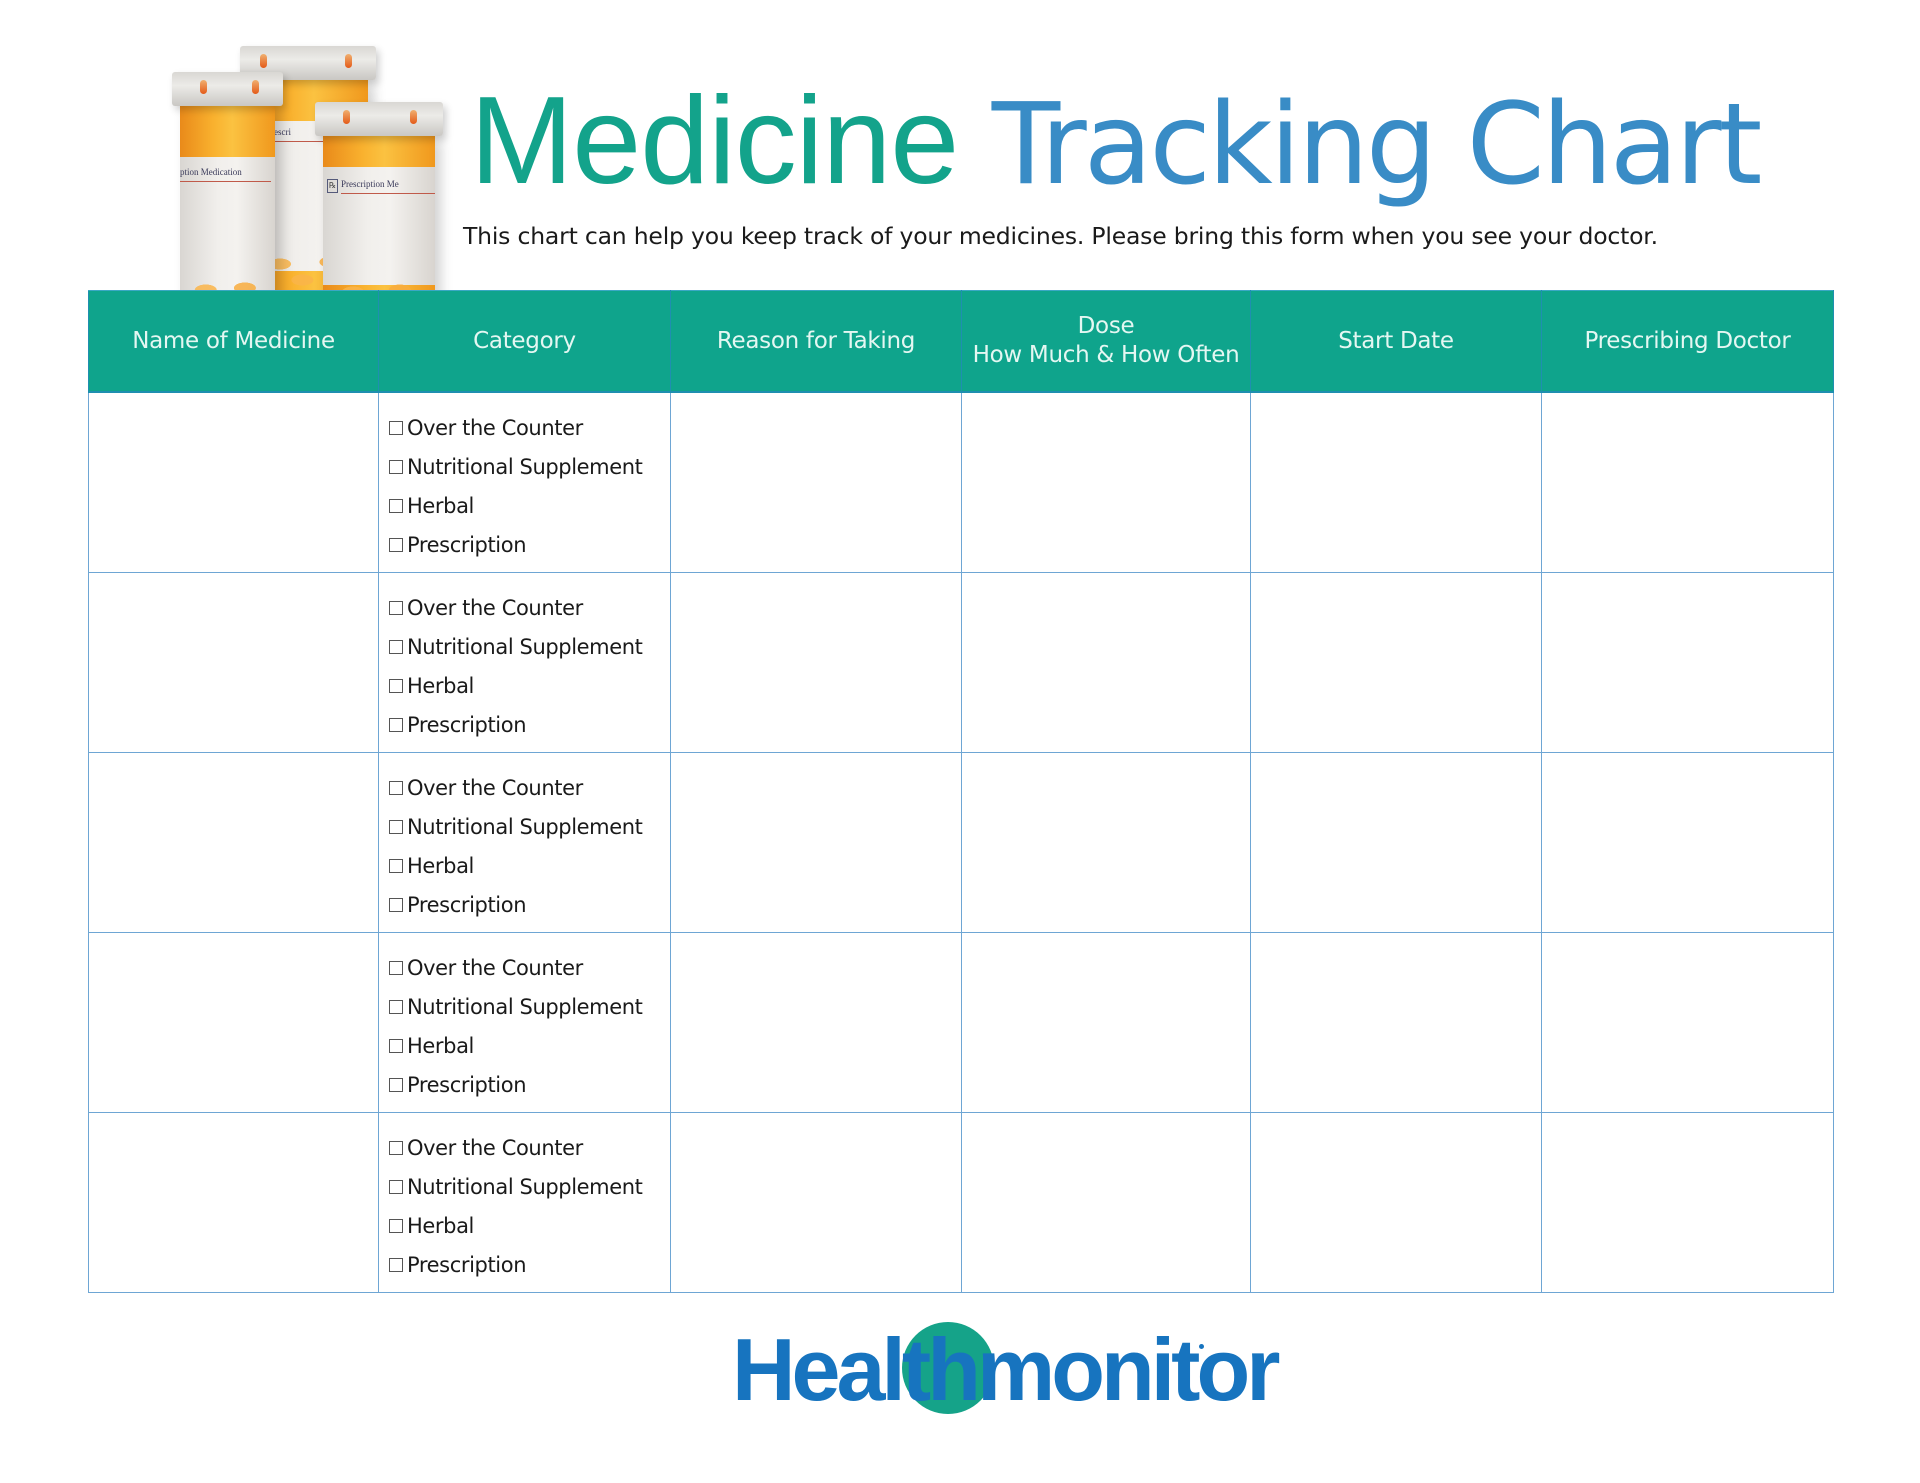  I want to click on page-title: Medicine Tracking Chart, so click(1116, 143).